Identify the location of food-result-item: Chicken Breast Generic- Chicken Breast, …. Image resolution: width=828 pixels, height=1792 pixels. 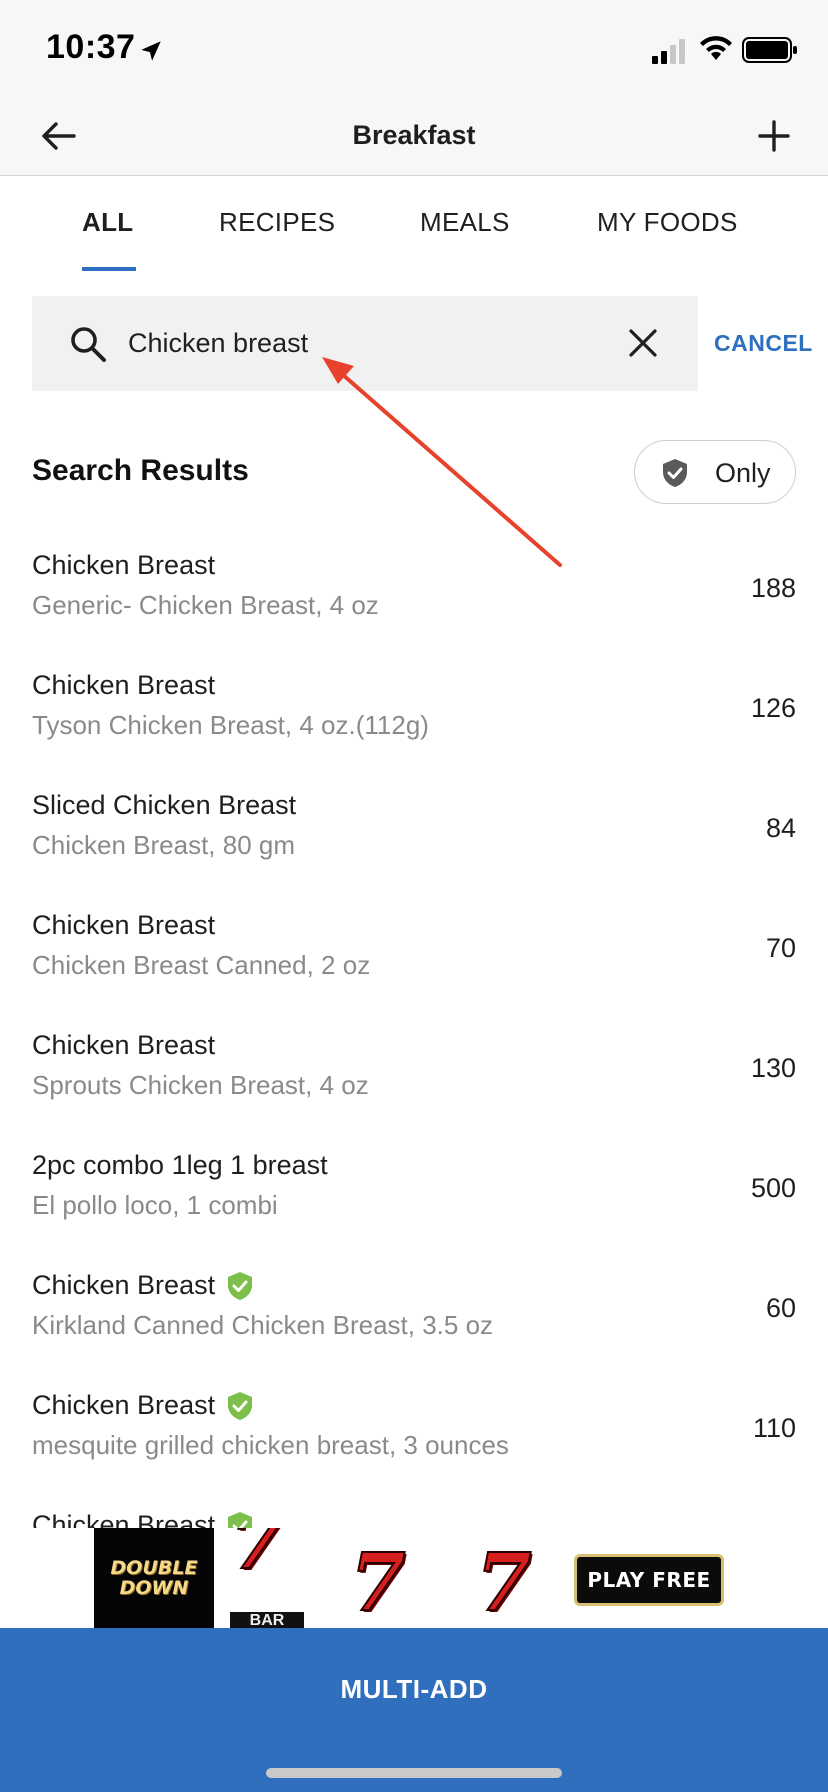
(414, 588).